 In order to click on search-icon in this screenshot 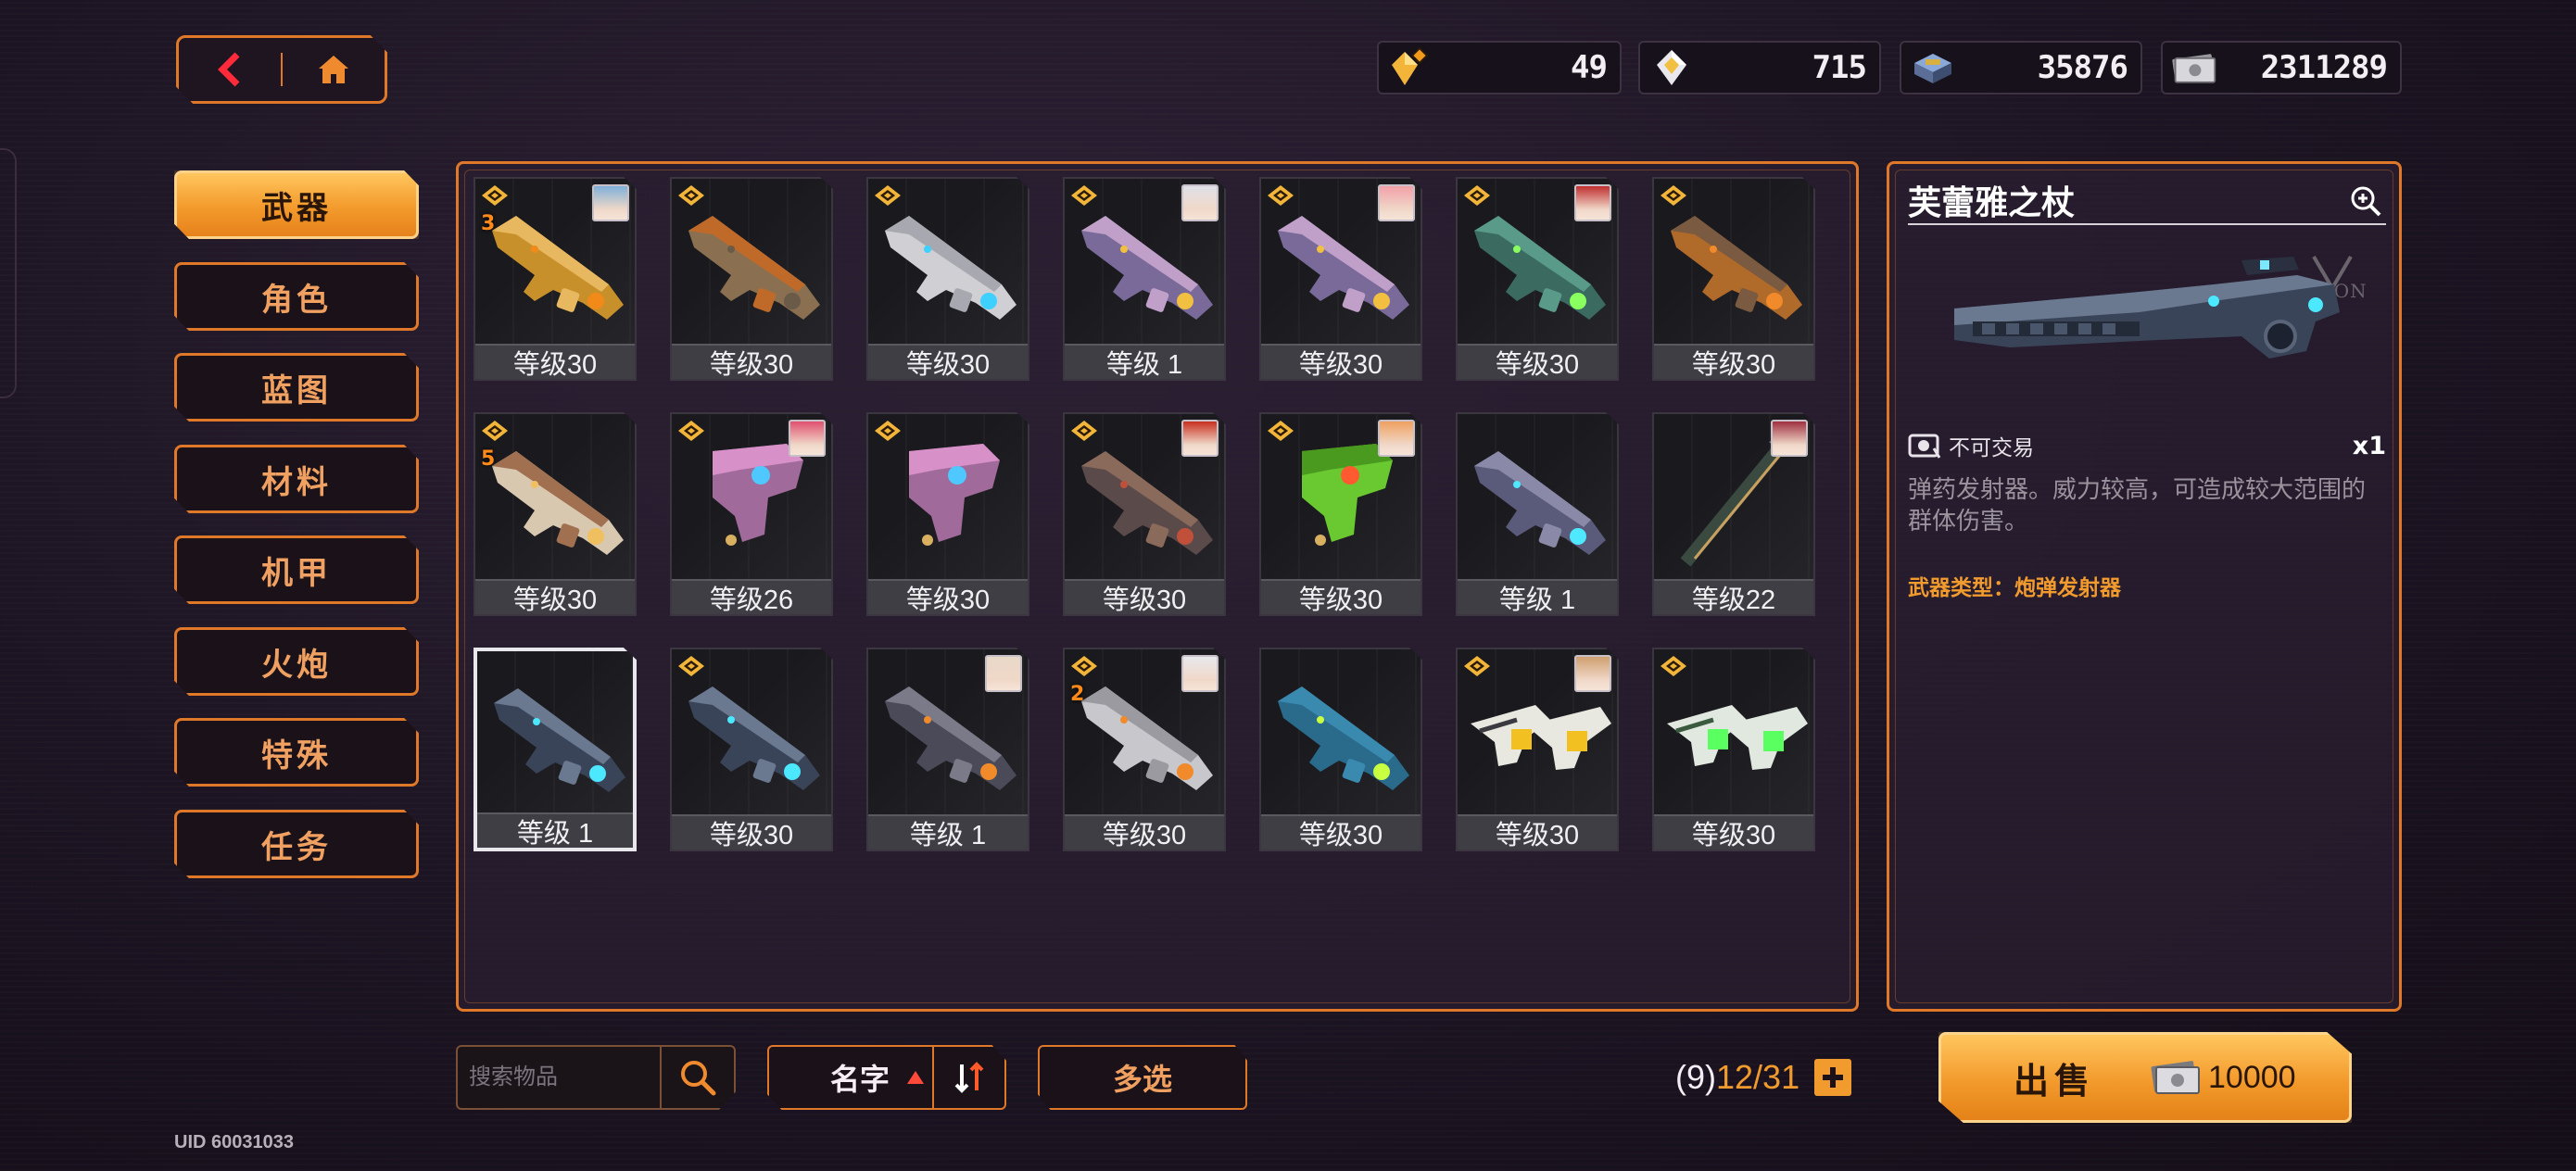, I will do `click(698, 1079)`.